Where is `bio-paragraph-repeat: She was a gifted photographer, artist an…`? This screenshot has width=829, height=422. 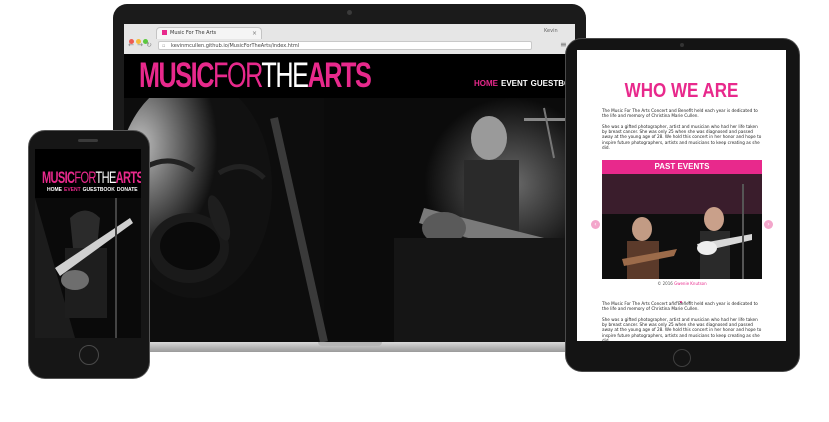 bio-paragraph-repeat: She was a gifted photographer, artist an… is located at coordinates (682, 329).